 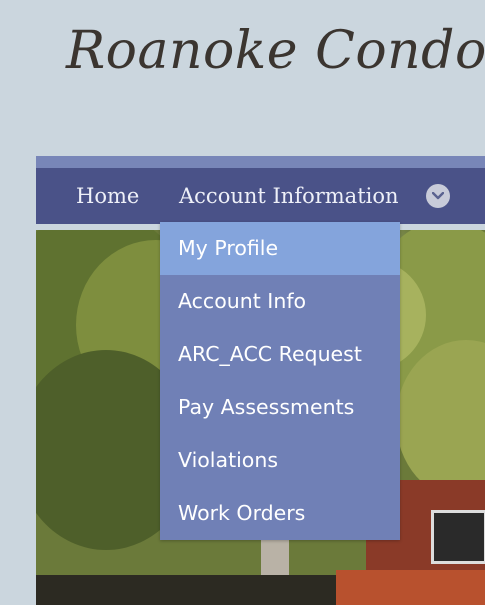 I want to click on dropdown-item-violations: Violations, so click(x=280, y=460).